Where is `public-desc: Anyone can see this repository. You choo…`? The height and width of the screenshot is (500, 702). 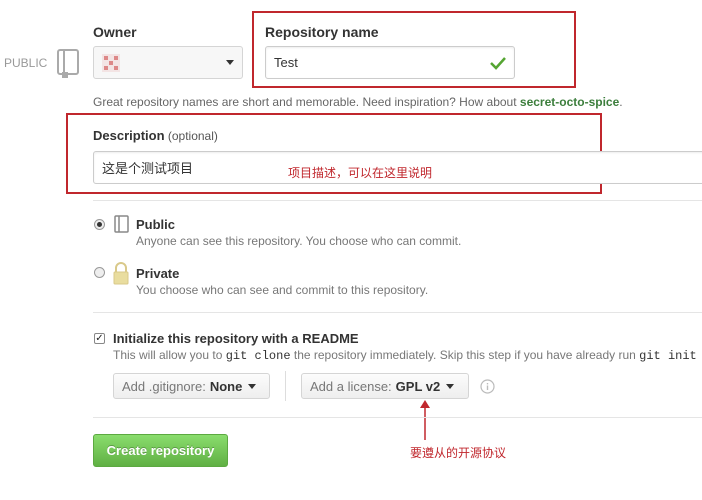
public-desc: Anyone can see this repository. You choo… is located at coordinates (299, 241).